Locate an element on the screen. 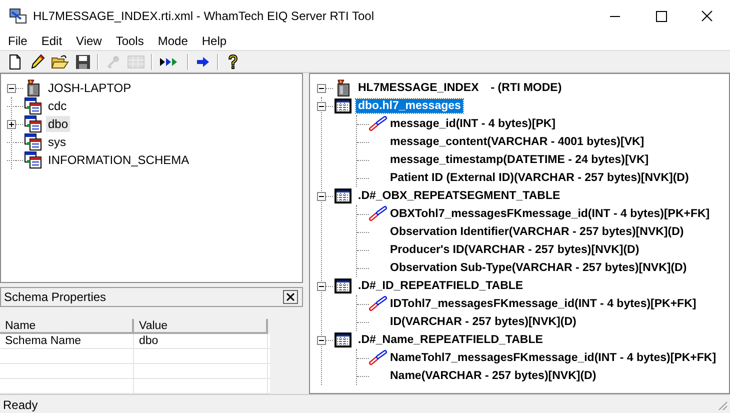  column-header: Name is located at coordinates (67, 326).